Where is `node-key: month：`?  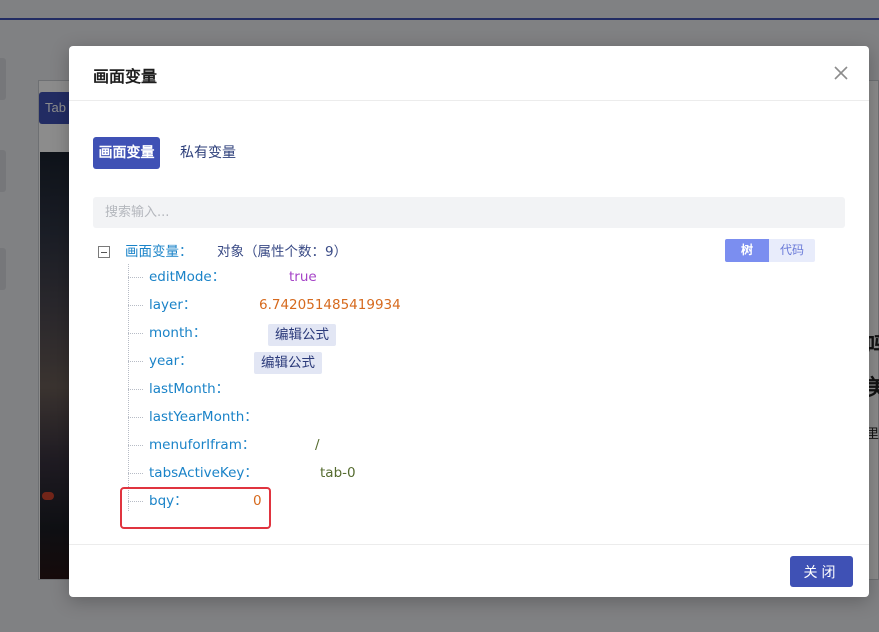 node-key: month： is located at coordinates (178, 333).